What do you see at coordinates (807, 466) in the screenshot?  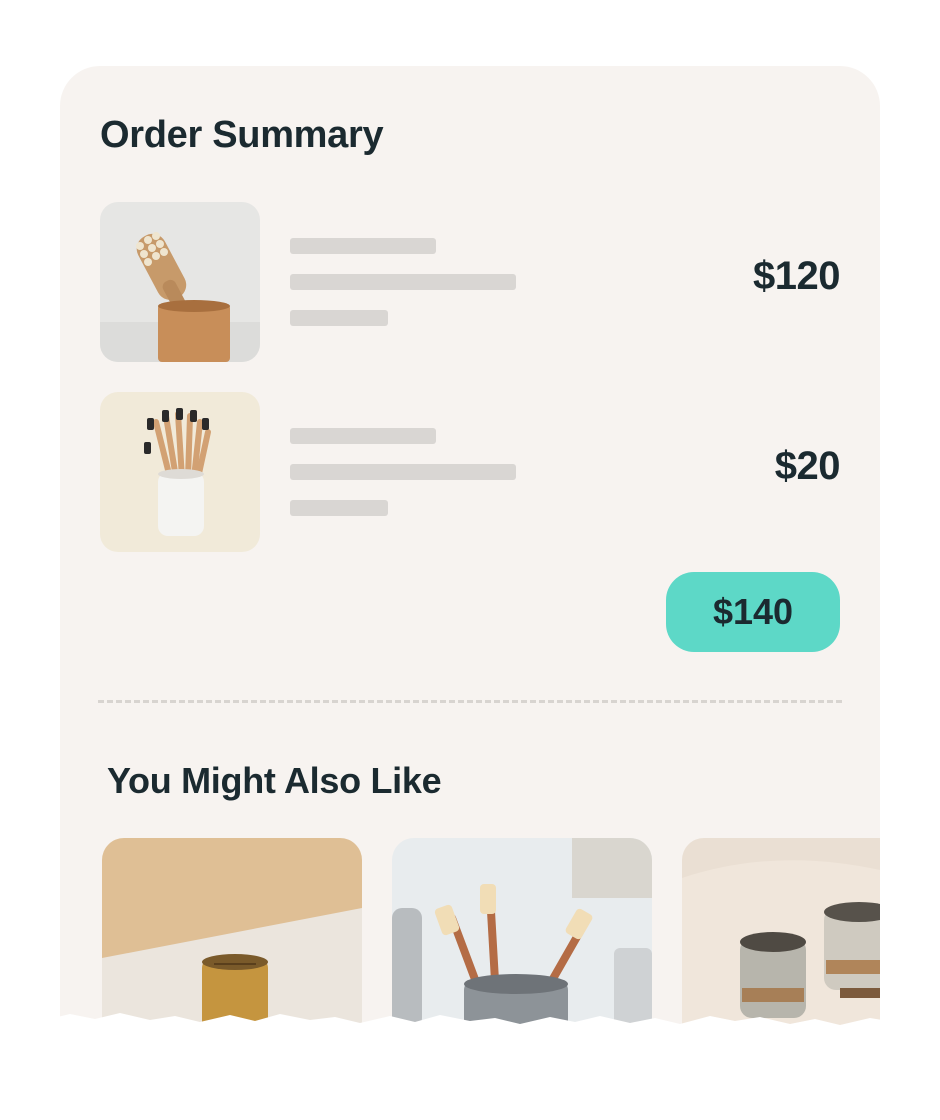 I see `item-price: $20` at bounding box center [807, 466].